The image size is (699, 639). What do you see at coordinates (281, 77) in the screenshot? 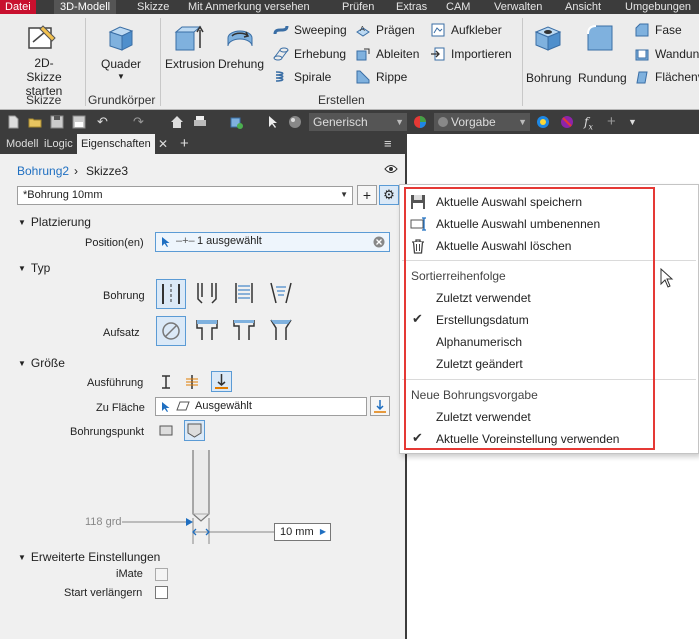
I see `coil-icon` at bounding box center [281, 77].